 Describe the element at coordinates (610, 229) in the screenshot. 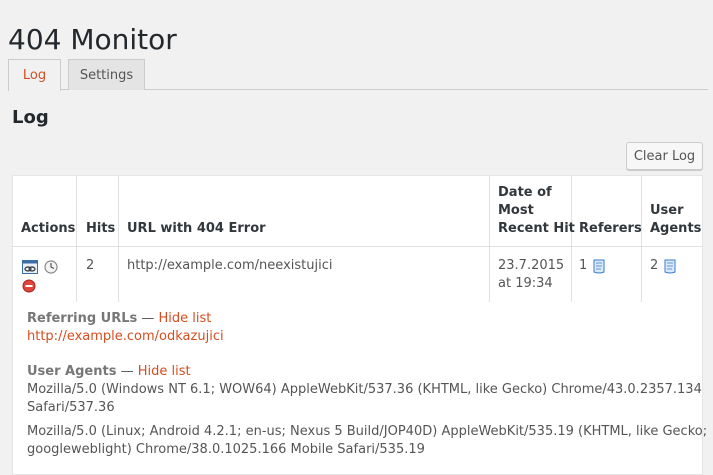

I see `header-referers: Referers` at that location.